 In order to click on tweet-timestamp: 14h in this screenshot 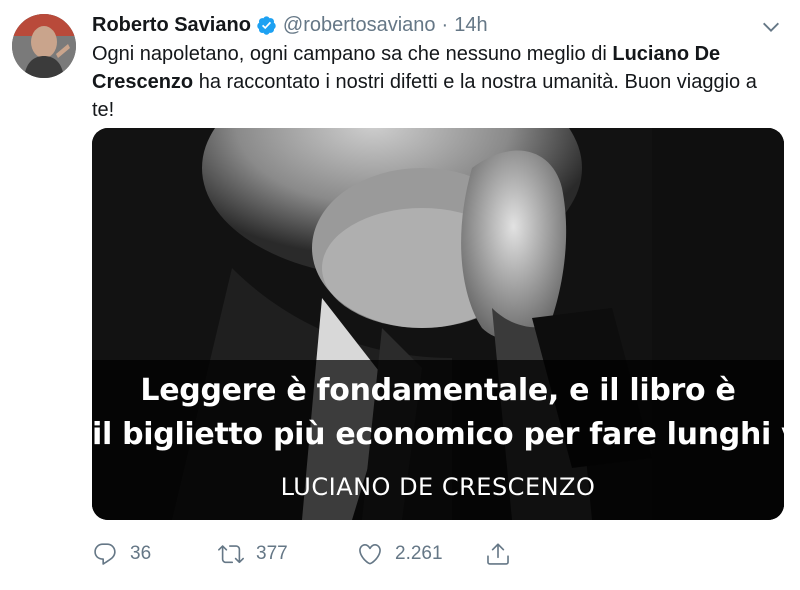, I will do `click(470, 25)`.